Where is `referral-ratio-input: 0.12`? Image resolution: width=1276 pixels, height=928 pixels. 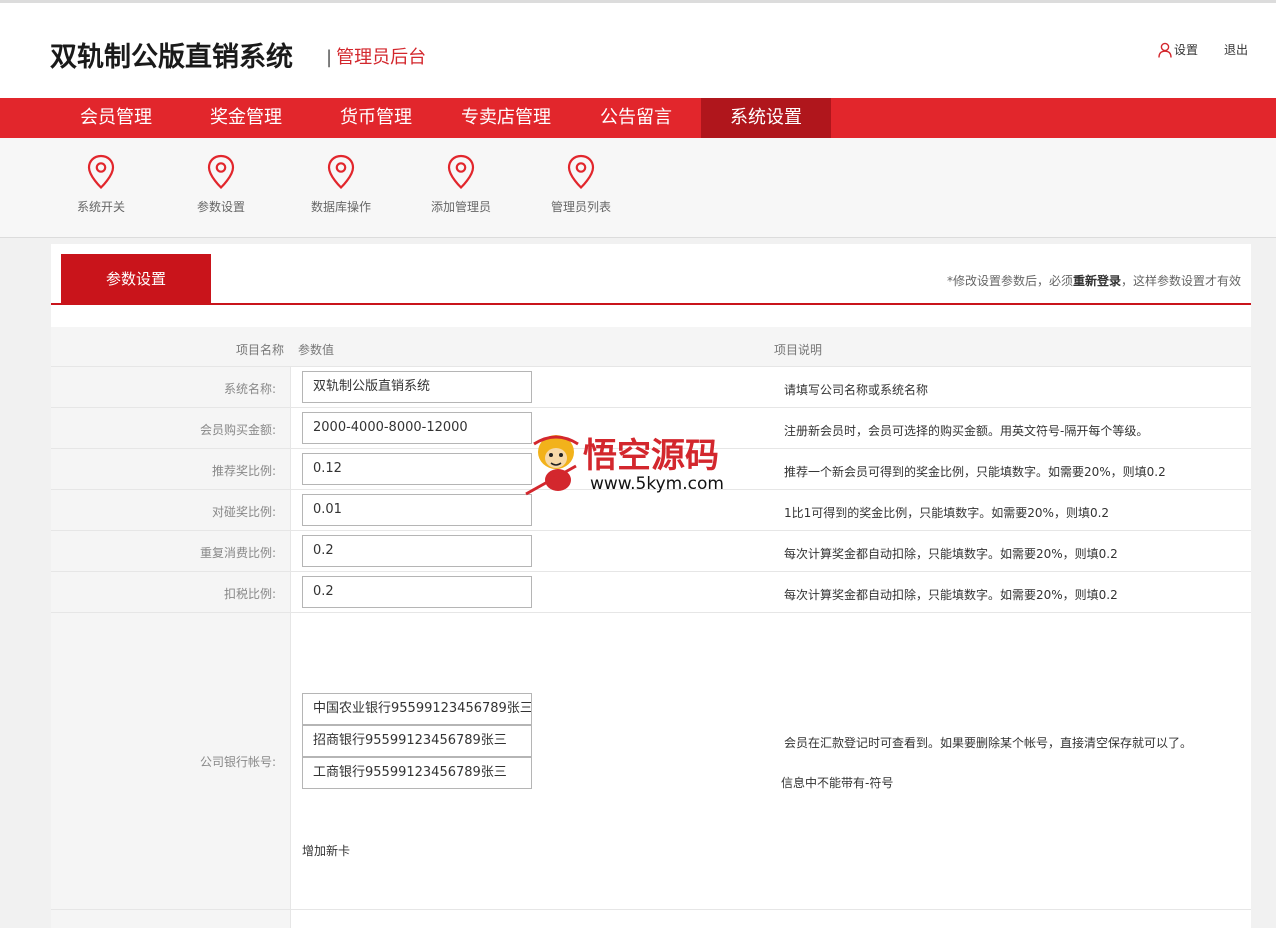 referral-ratio-input: 0.12 is located at coordinates (417, 469).